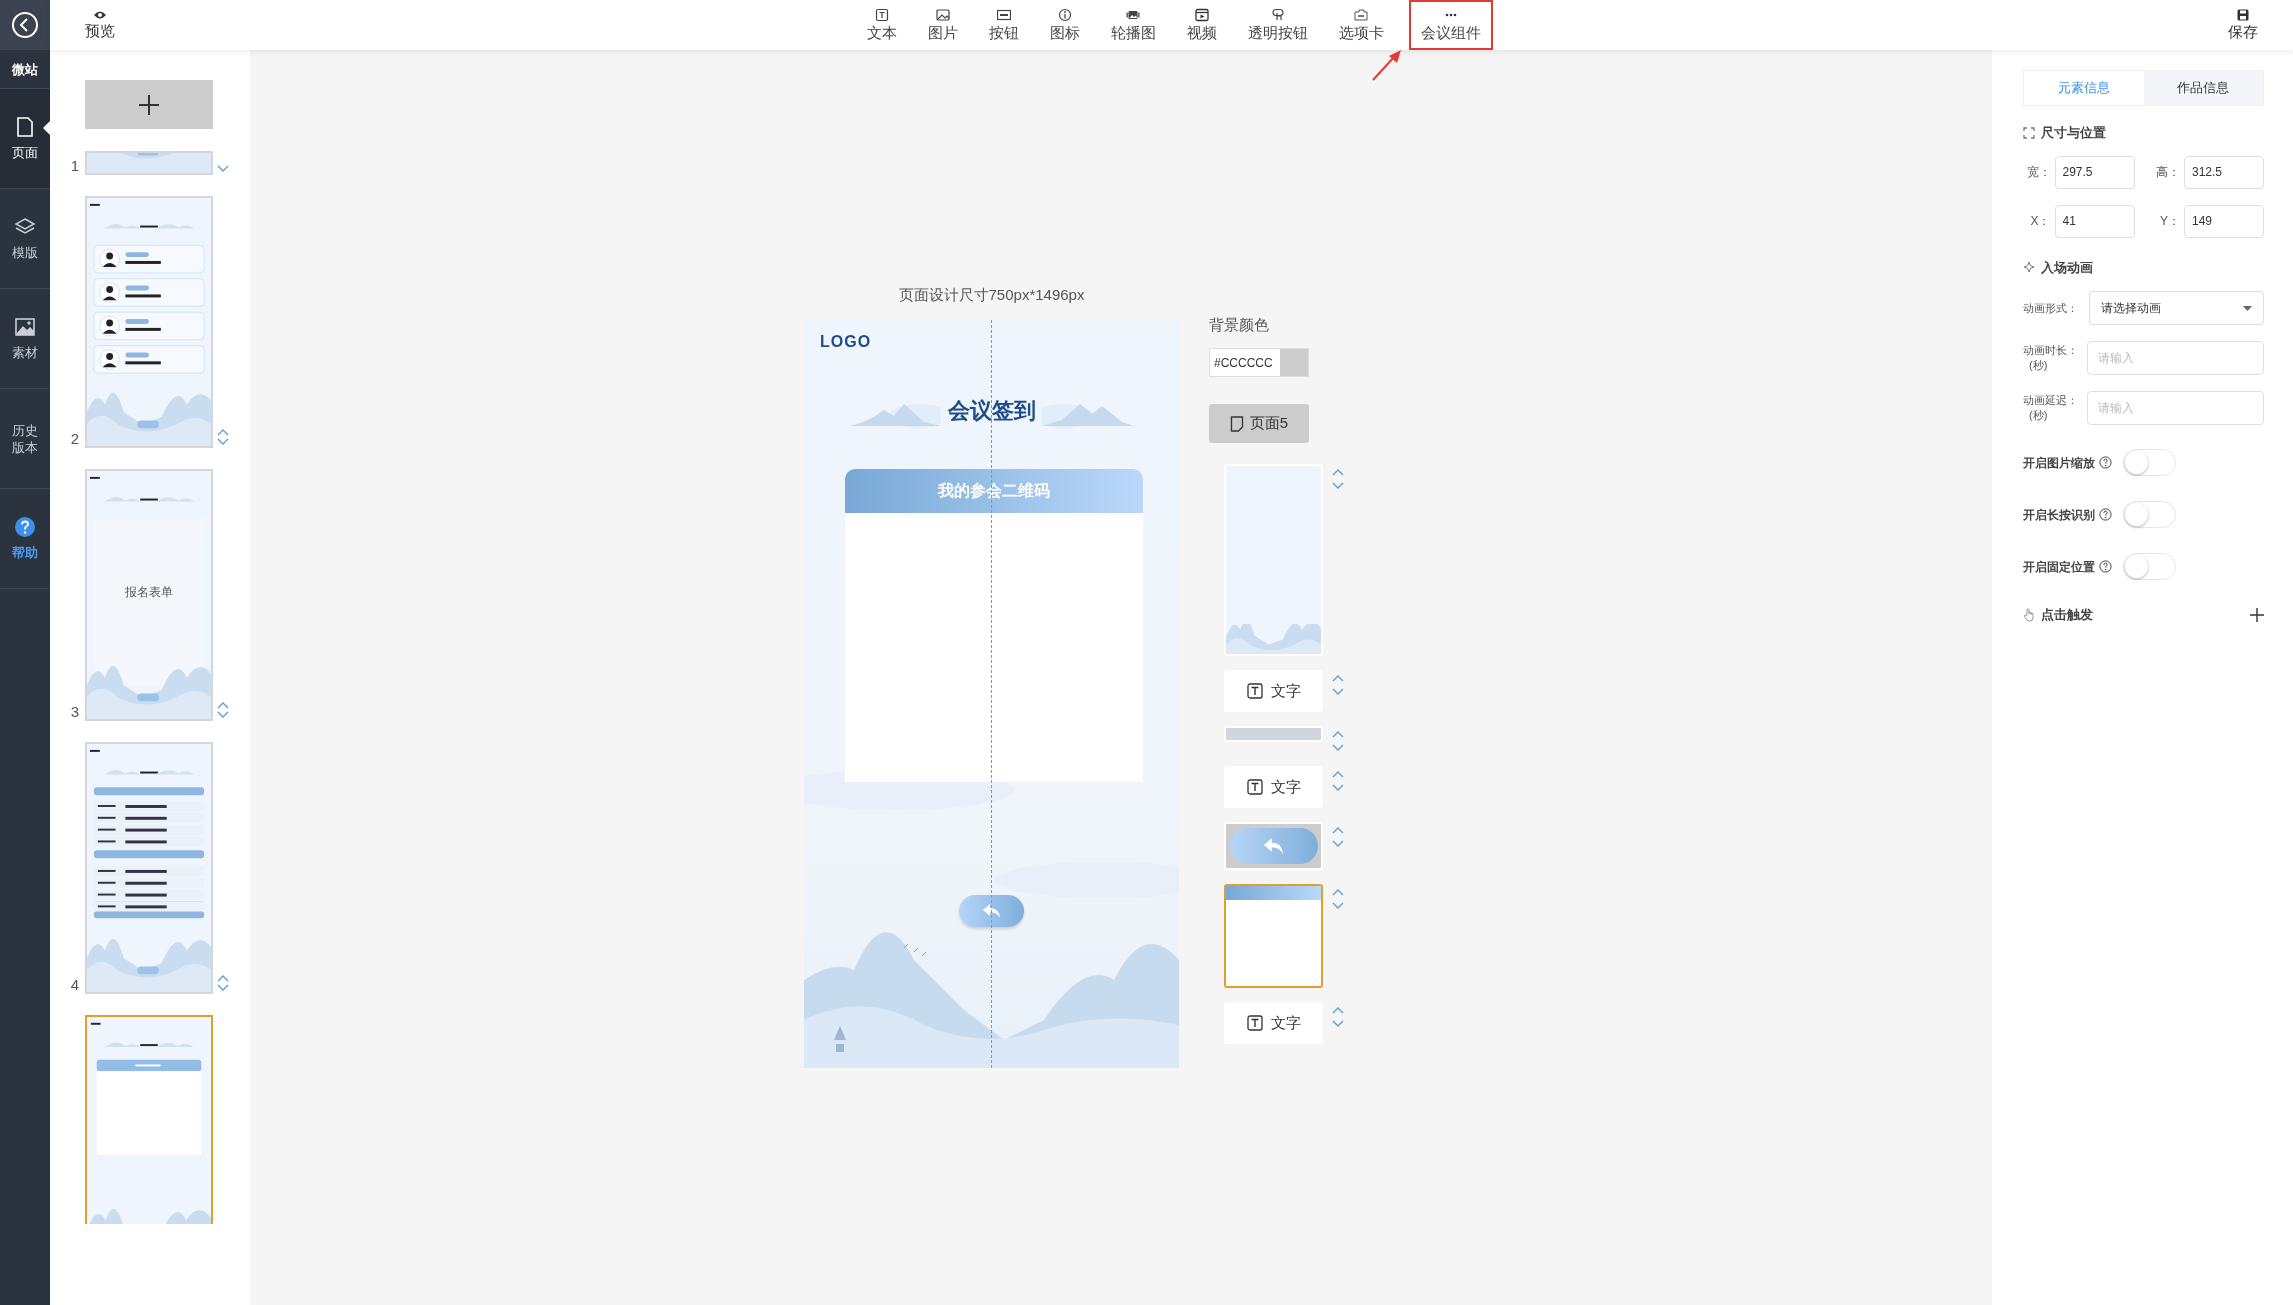 This screenshot has height=1305, width=2293. I want to click on toolbar-button: 图片, so click(942, 25).